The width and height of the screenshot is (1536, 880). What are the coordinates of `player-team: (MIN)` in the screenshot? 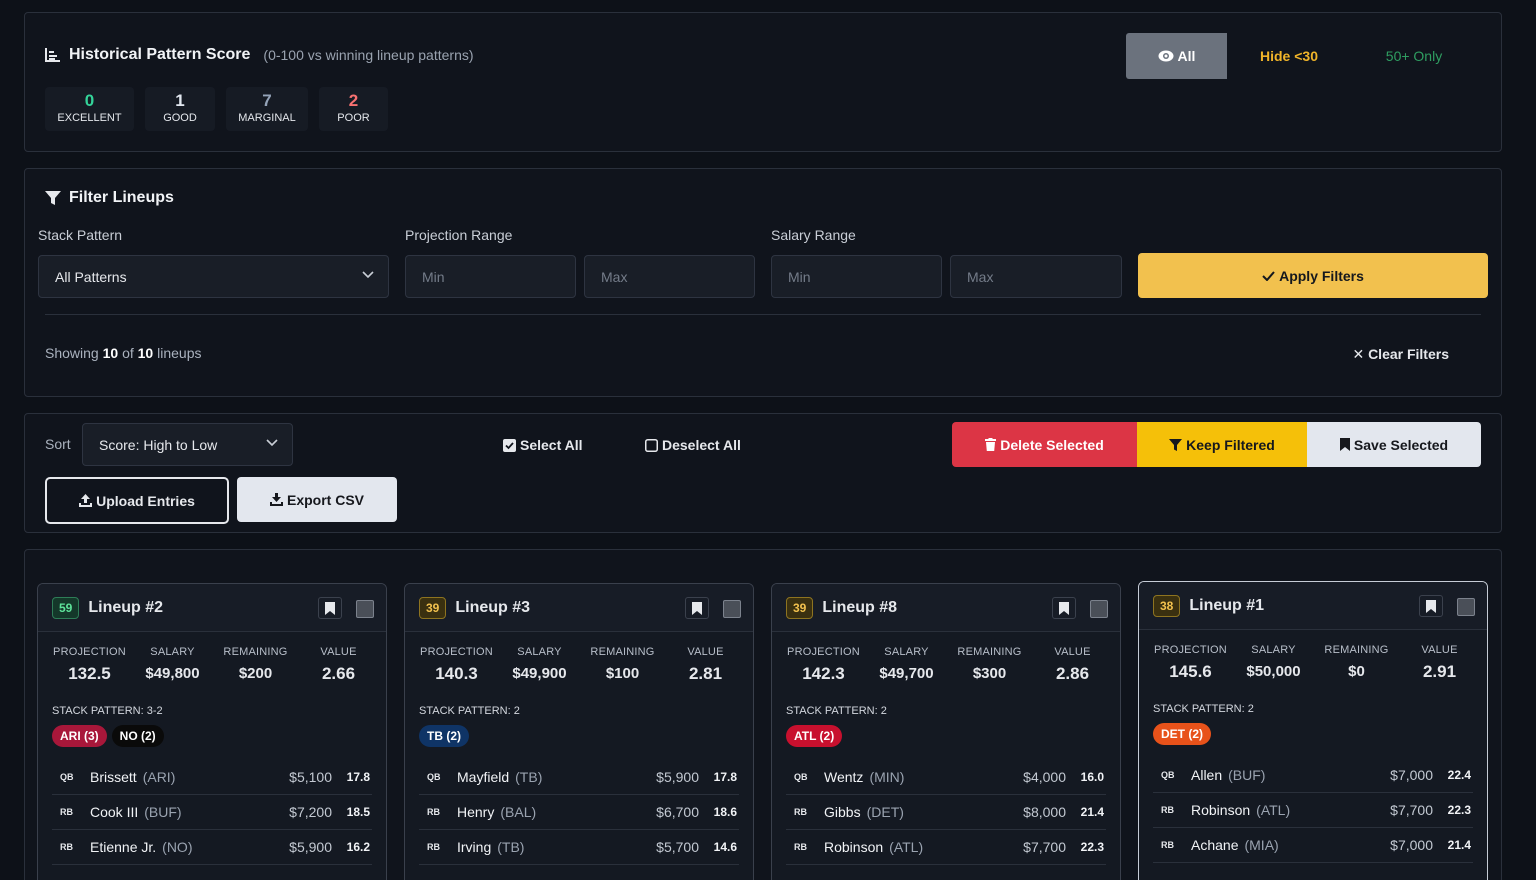 It's located at (887, 777).